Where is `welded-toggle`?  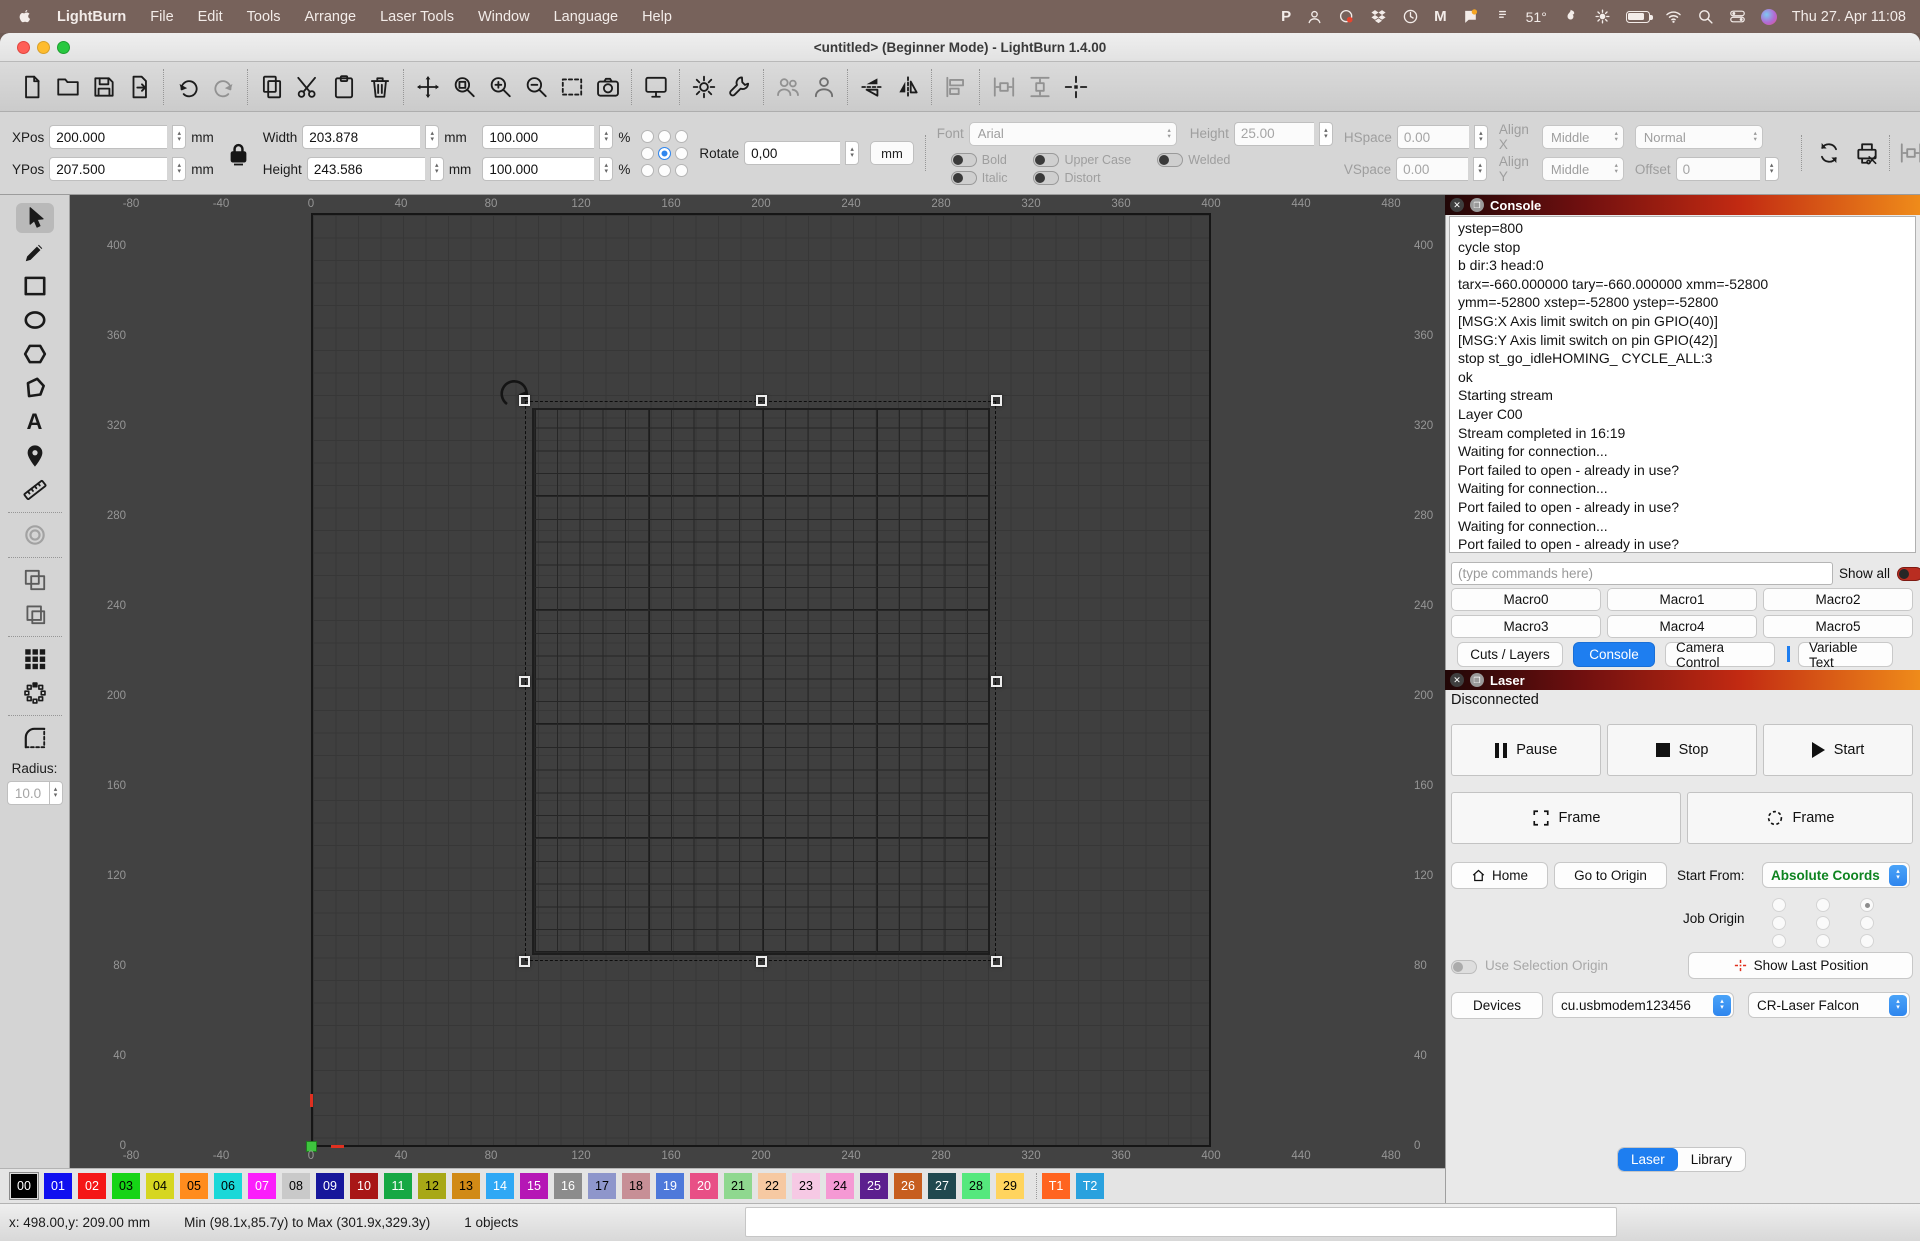 welded-toggle is located at coordinates (1170, 160).